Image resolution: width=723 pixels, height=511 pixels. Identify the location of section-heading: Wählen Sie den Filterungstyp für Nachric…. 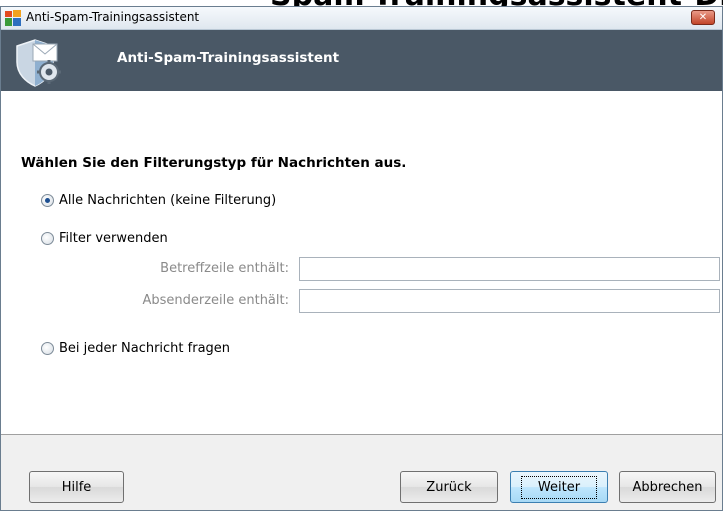
(214, 163).